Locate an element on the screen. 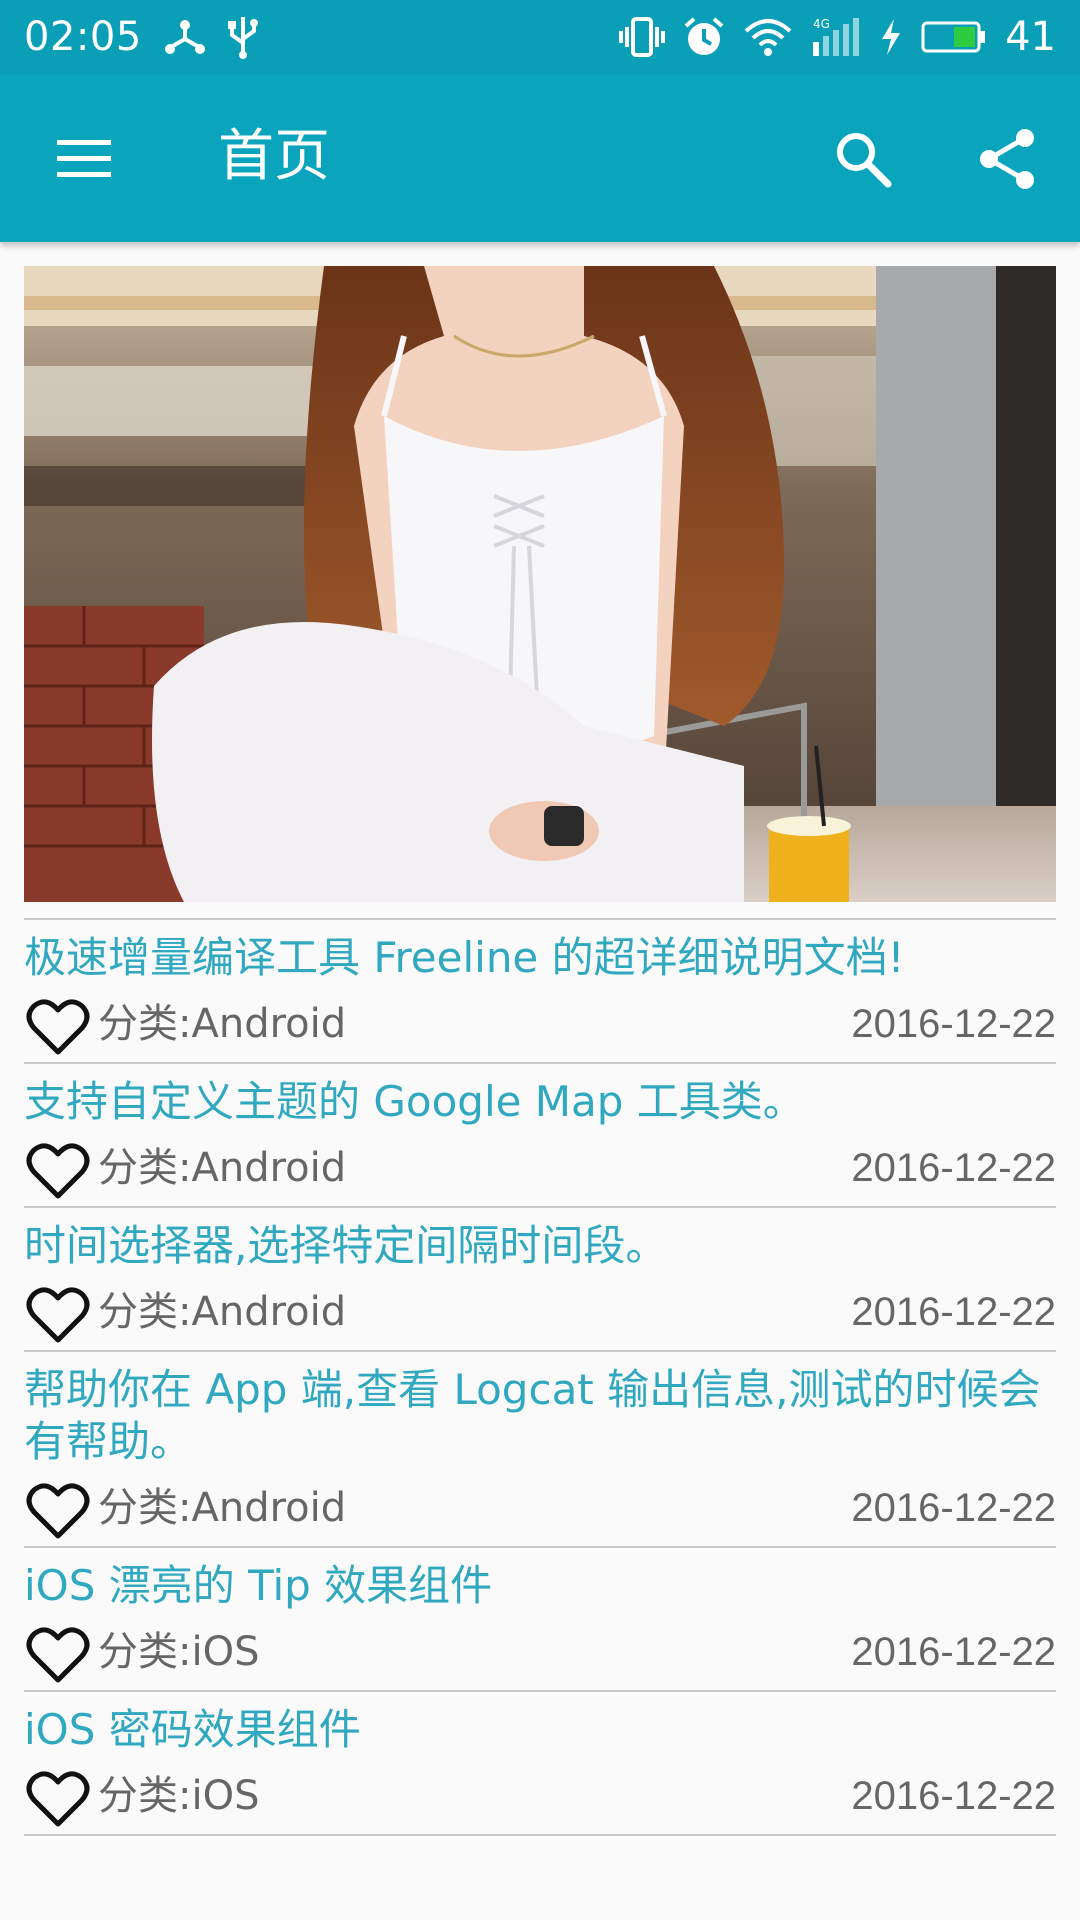  charging-icon is located at coordinates (891, 37).